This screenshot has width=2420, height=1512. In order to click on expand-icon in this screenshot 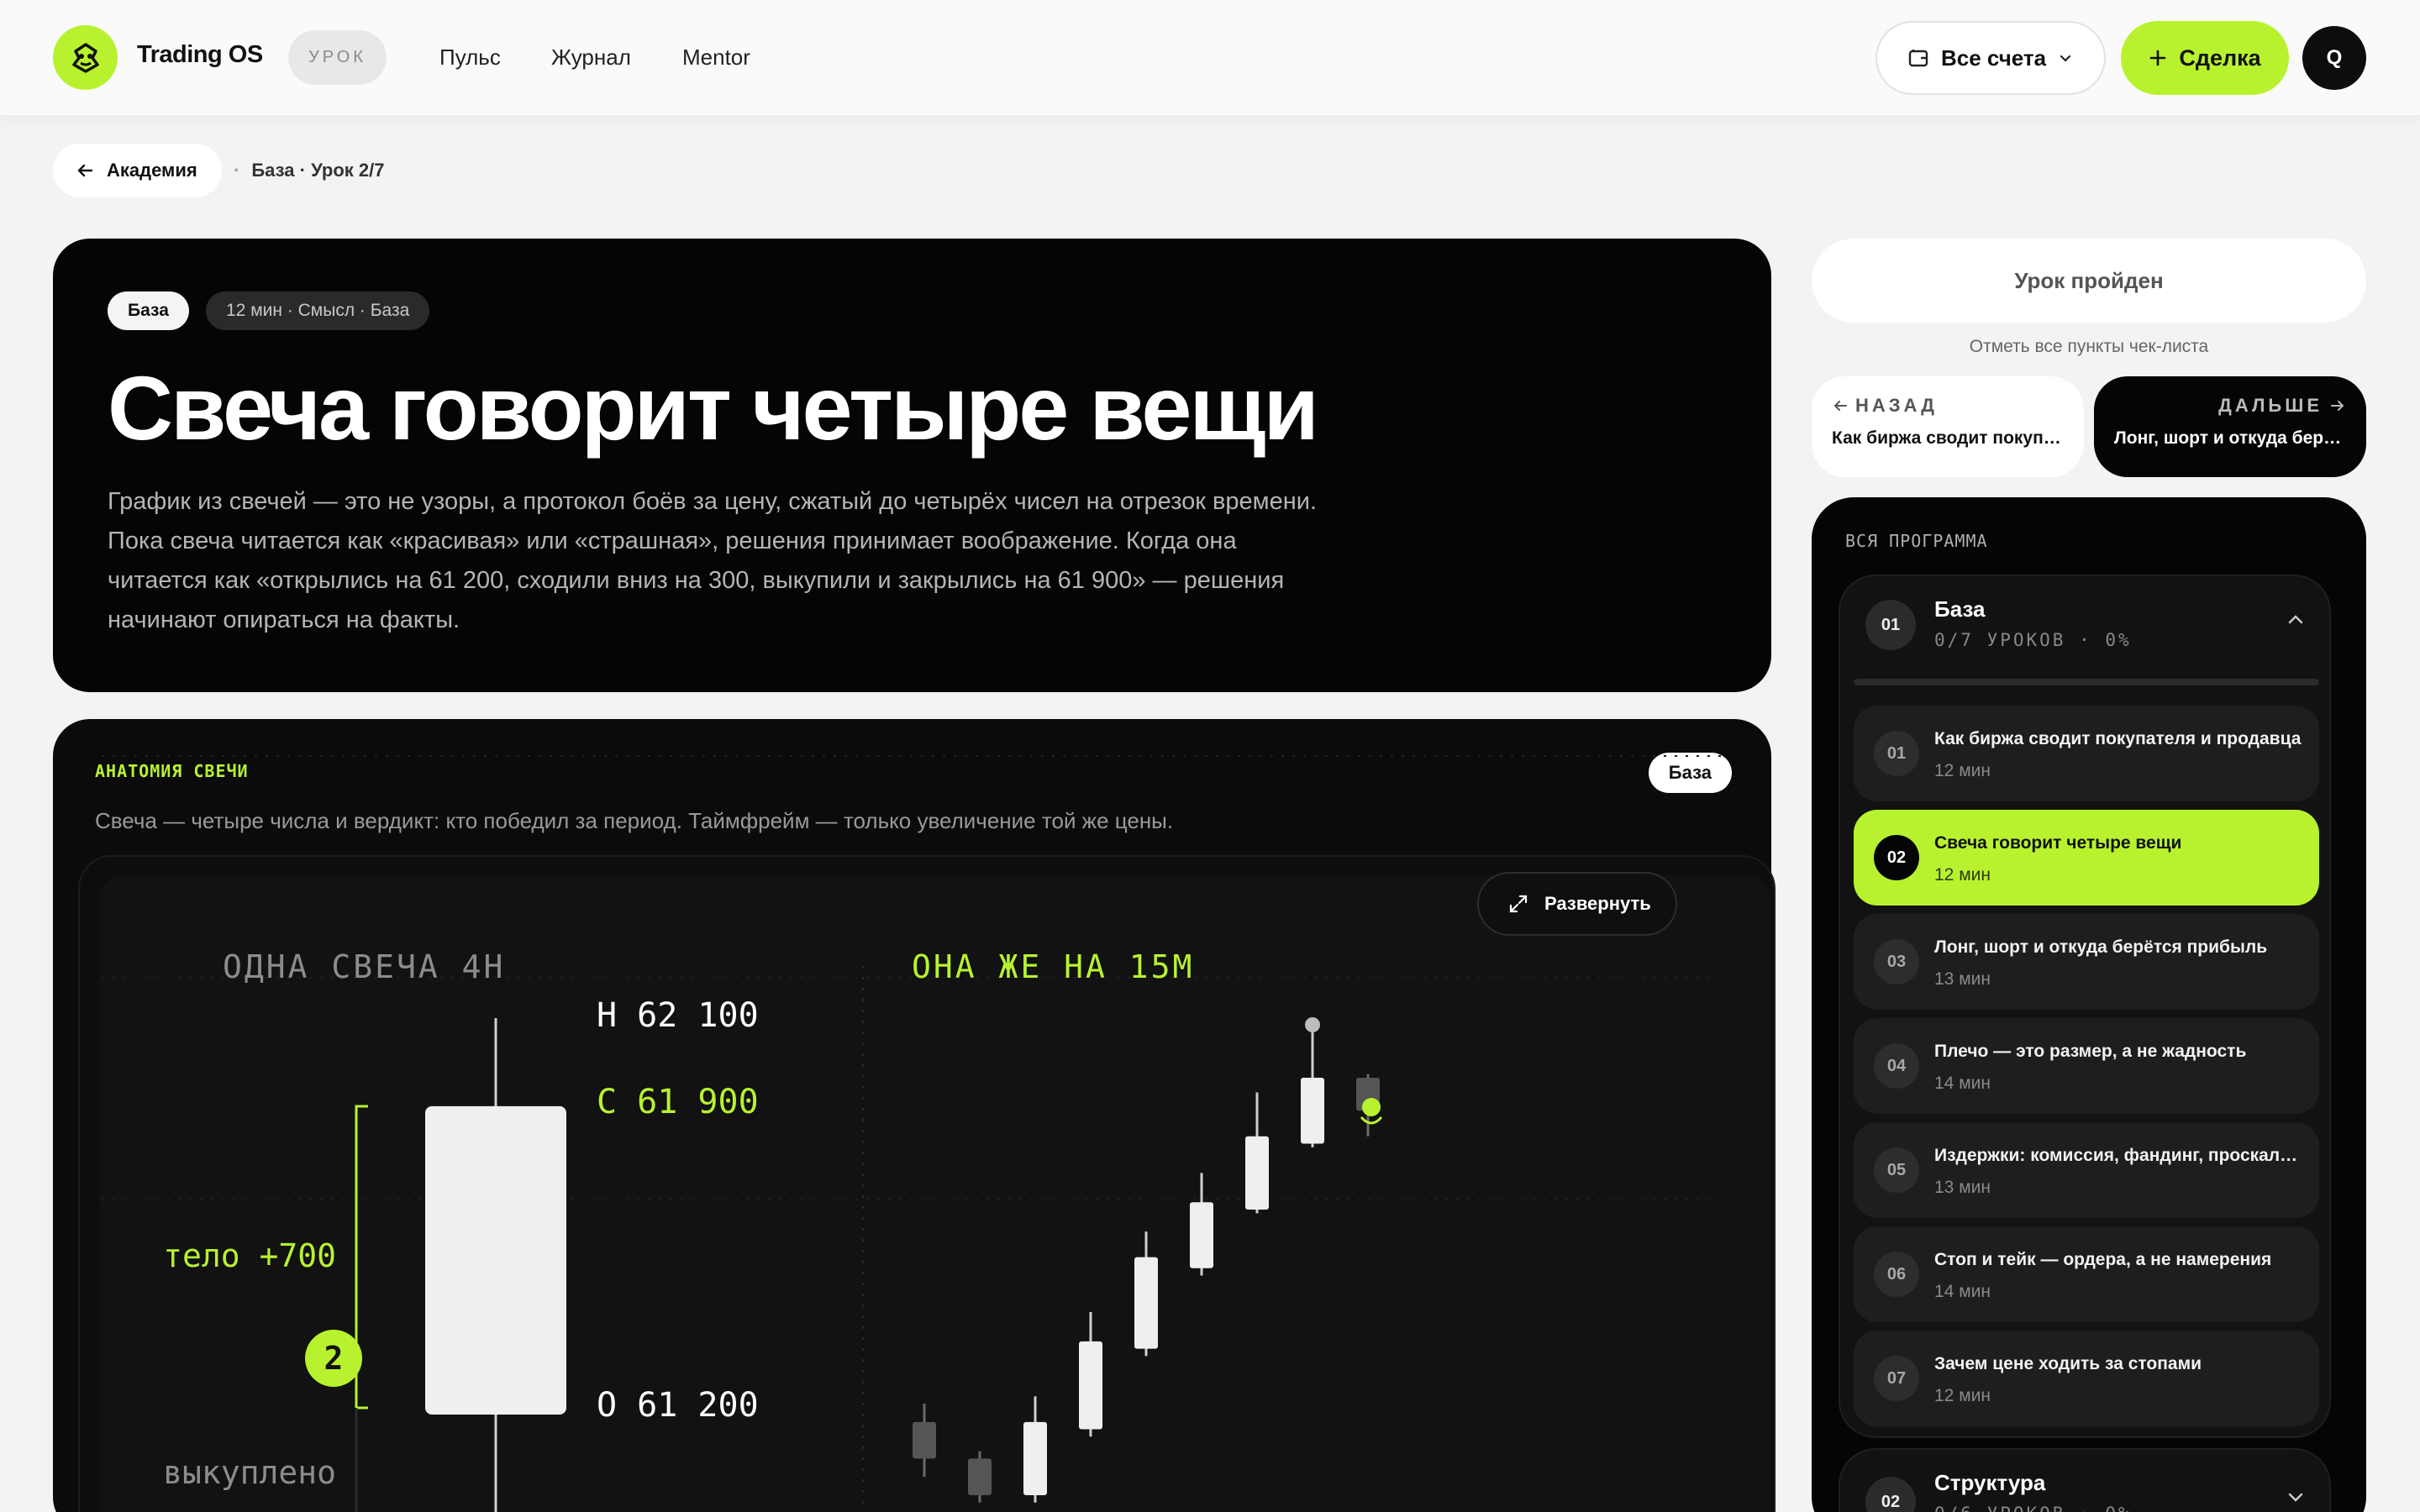, I will do `click(1518, 904)`.